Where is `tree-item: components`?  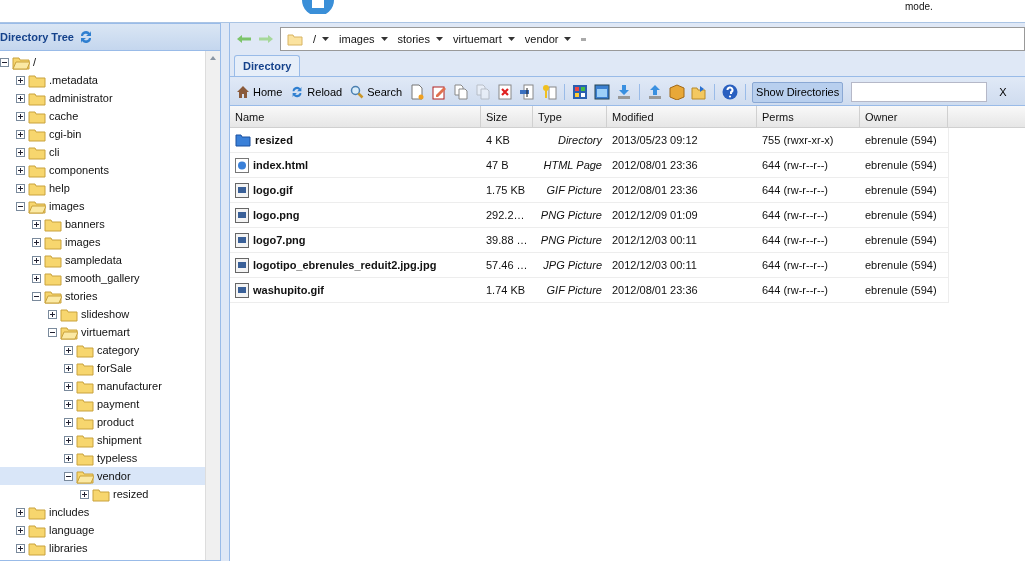
tree-item: components is located at coordinates (102, 170).